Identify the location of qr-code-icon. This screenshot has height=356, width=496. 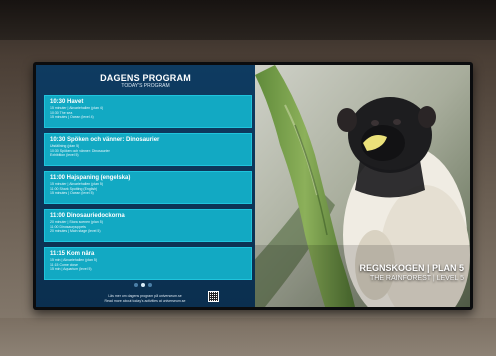
(213, 296).